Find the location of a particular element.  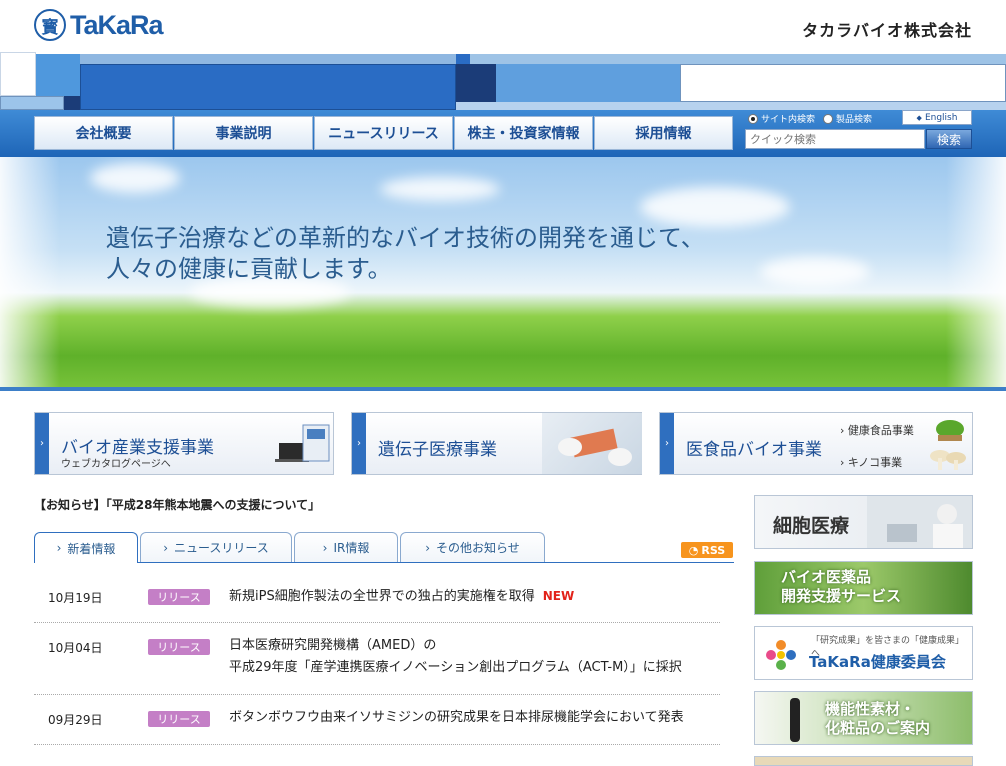

side-banner-label: 細胞医療 is located at coordinates (811, 526).